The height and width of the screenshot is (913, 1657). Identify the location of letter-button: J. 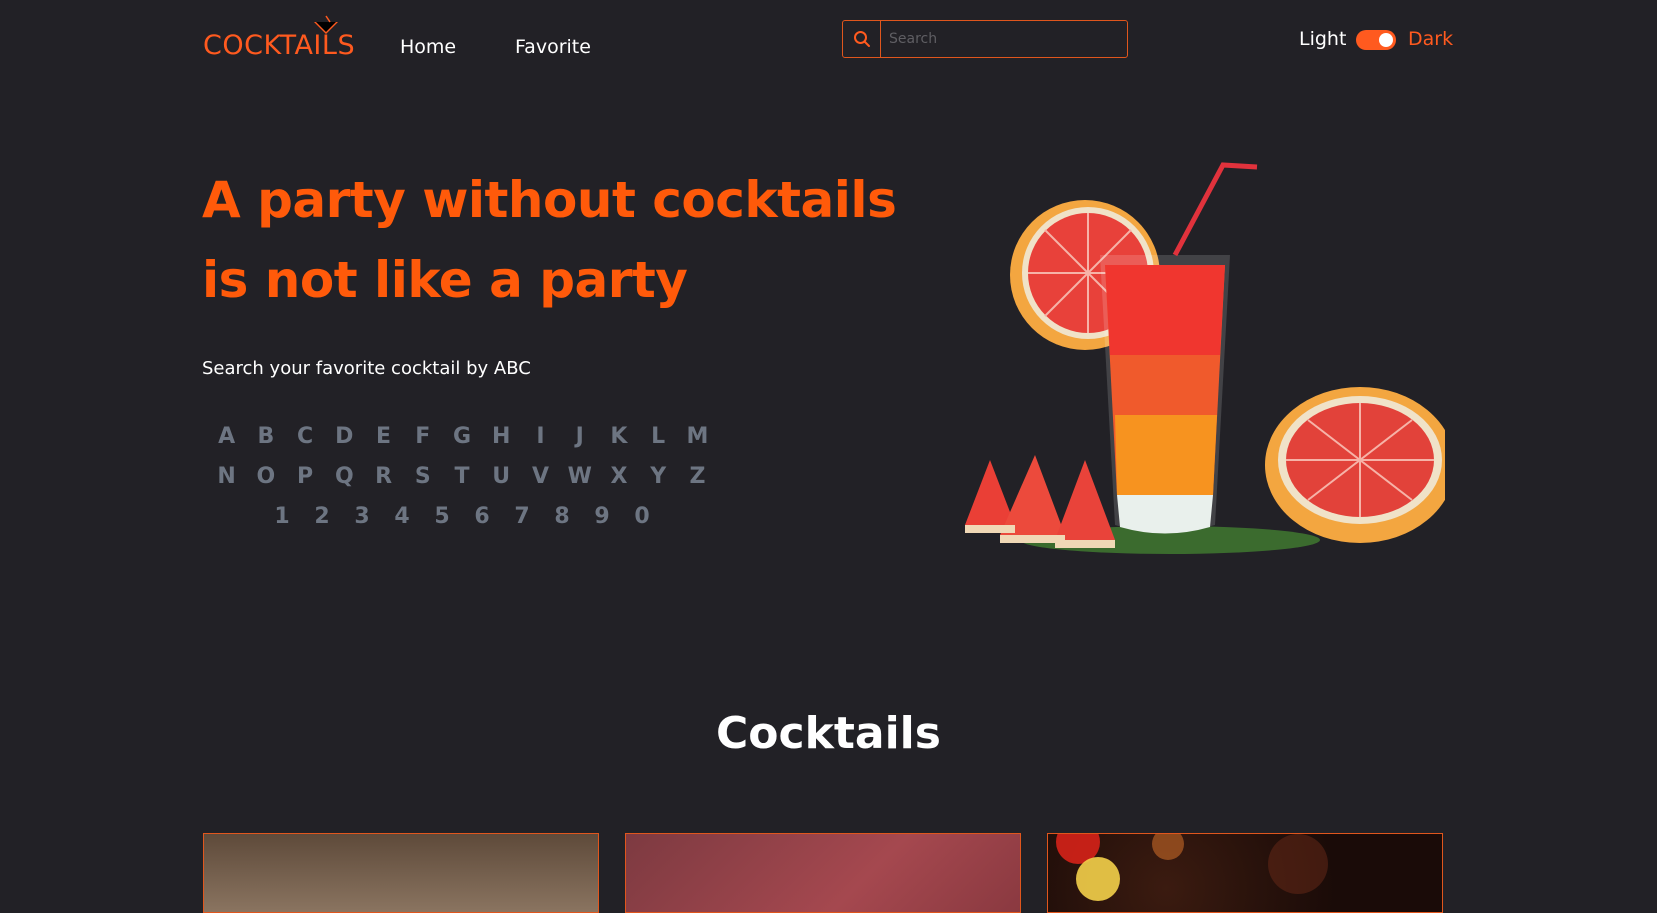
(579, 444).